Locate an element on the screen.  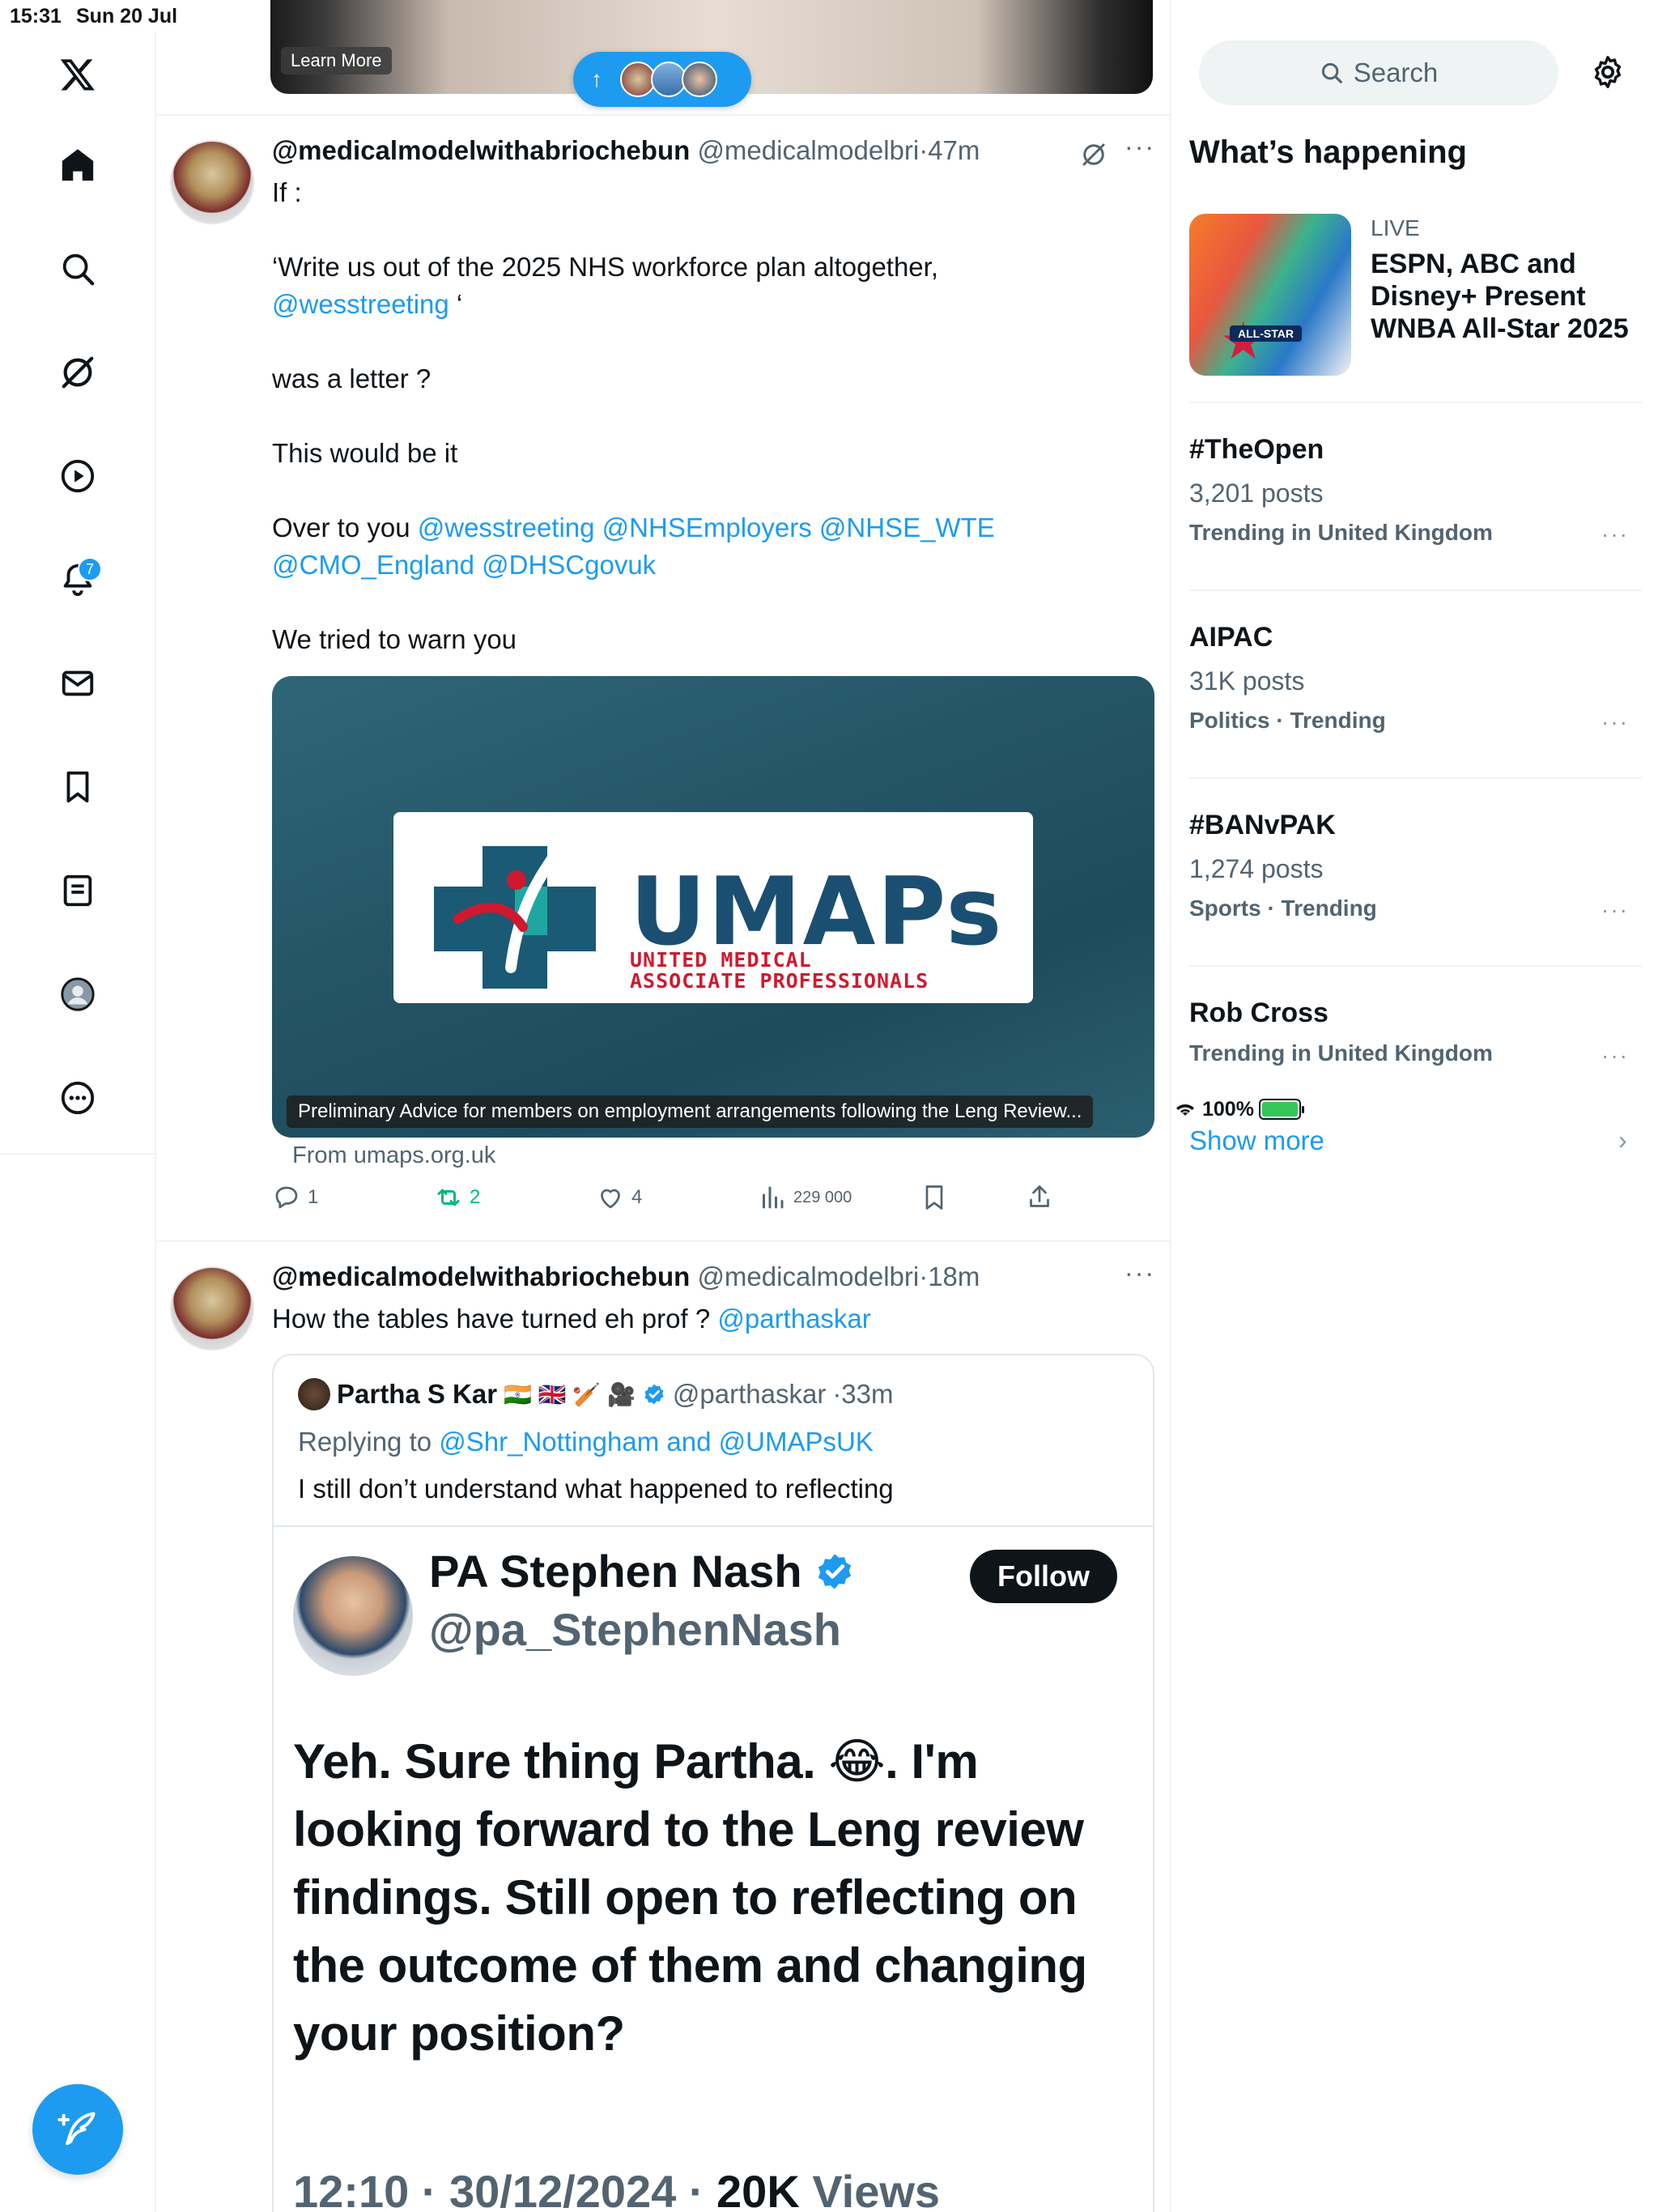
mention-links: @wesstreeting @NHSEmployers @NHSE_WTE is located at coordinates (706, 527).